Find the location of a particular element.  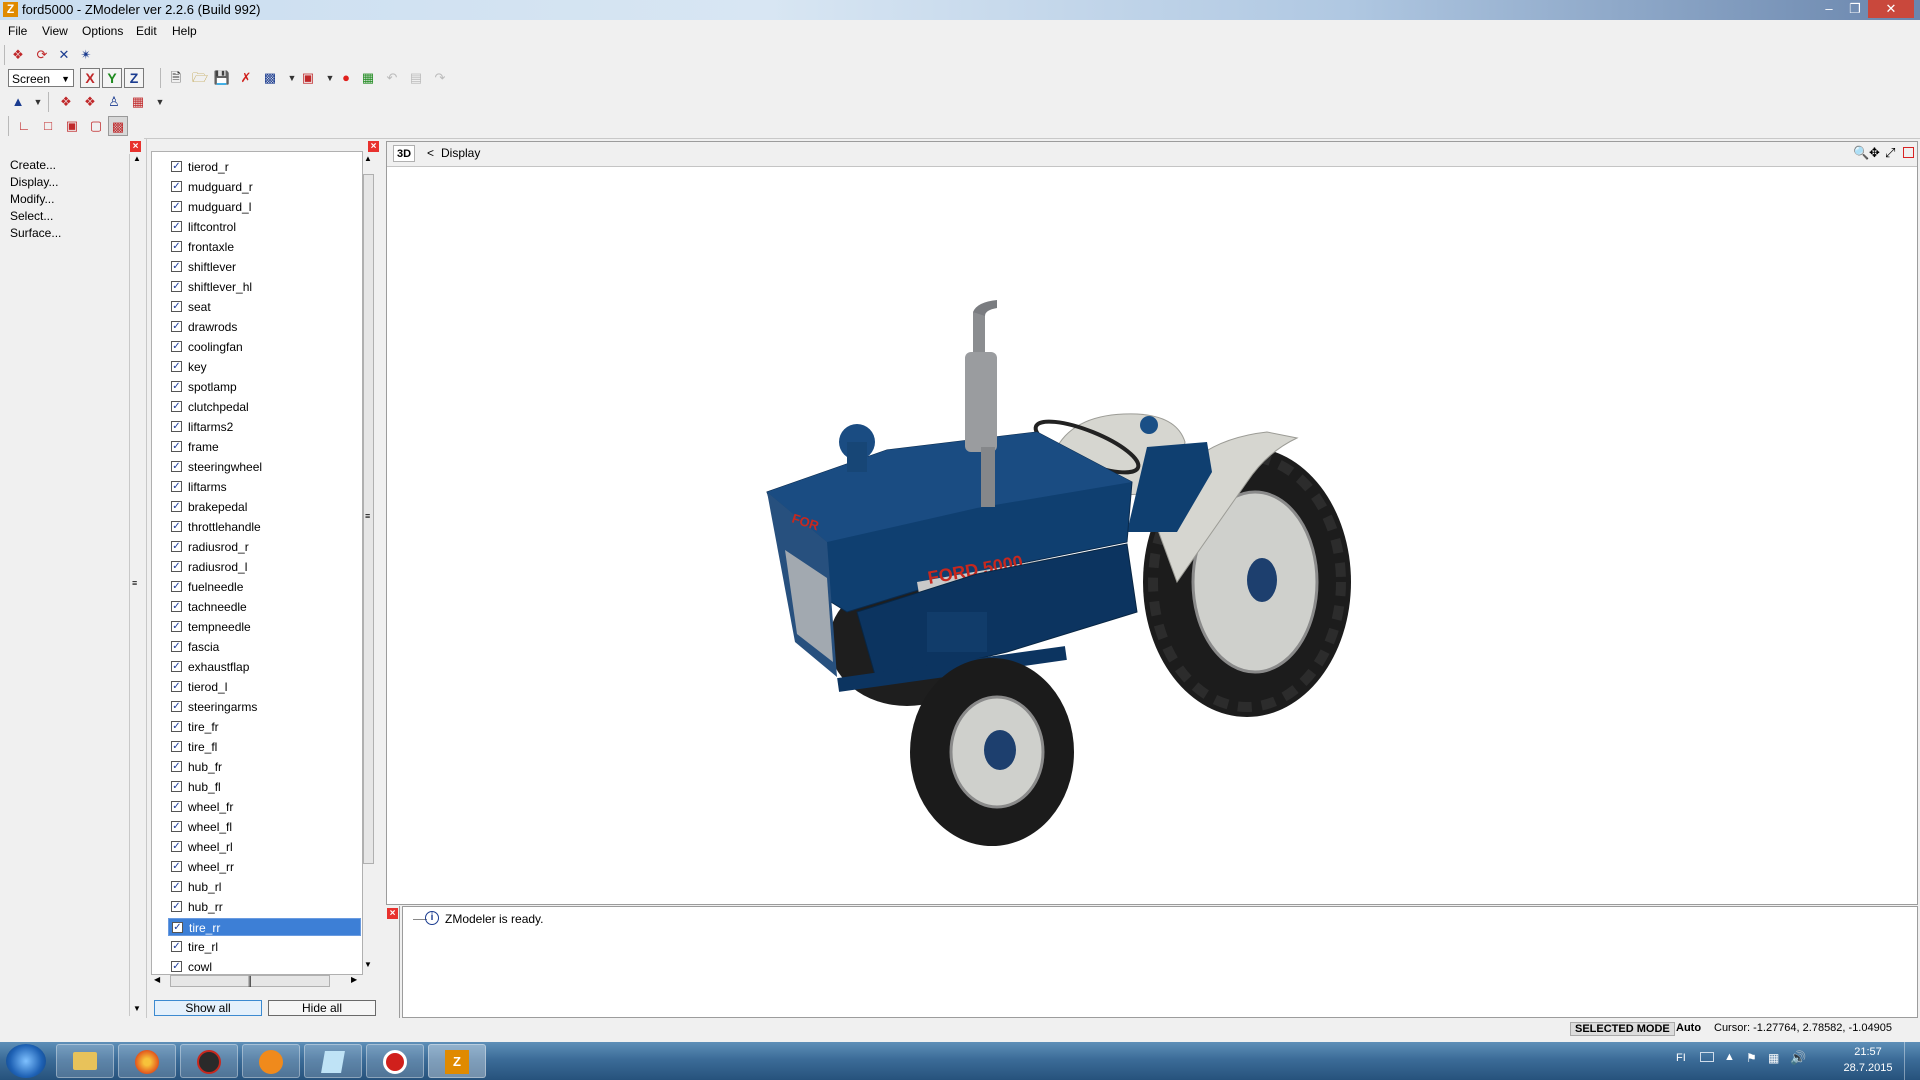

tree-item: ✓ wheel_fl is located at coordinates (264, 827).